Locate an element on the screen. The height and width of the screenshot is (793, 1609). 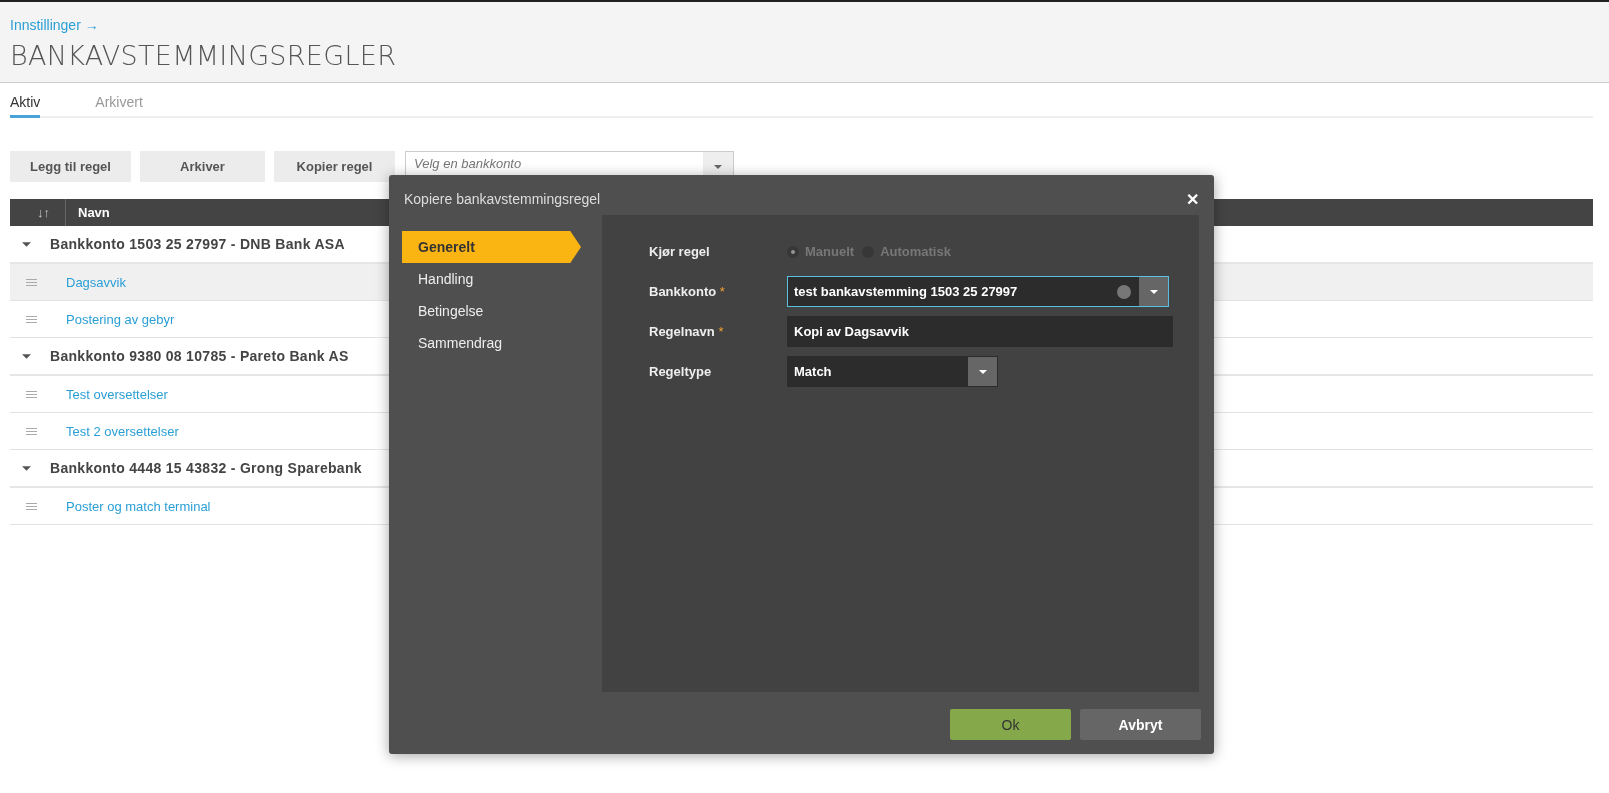
field-label: Kjør regel is located at coordinates (679, 251).